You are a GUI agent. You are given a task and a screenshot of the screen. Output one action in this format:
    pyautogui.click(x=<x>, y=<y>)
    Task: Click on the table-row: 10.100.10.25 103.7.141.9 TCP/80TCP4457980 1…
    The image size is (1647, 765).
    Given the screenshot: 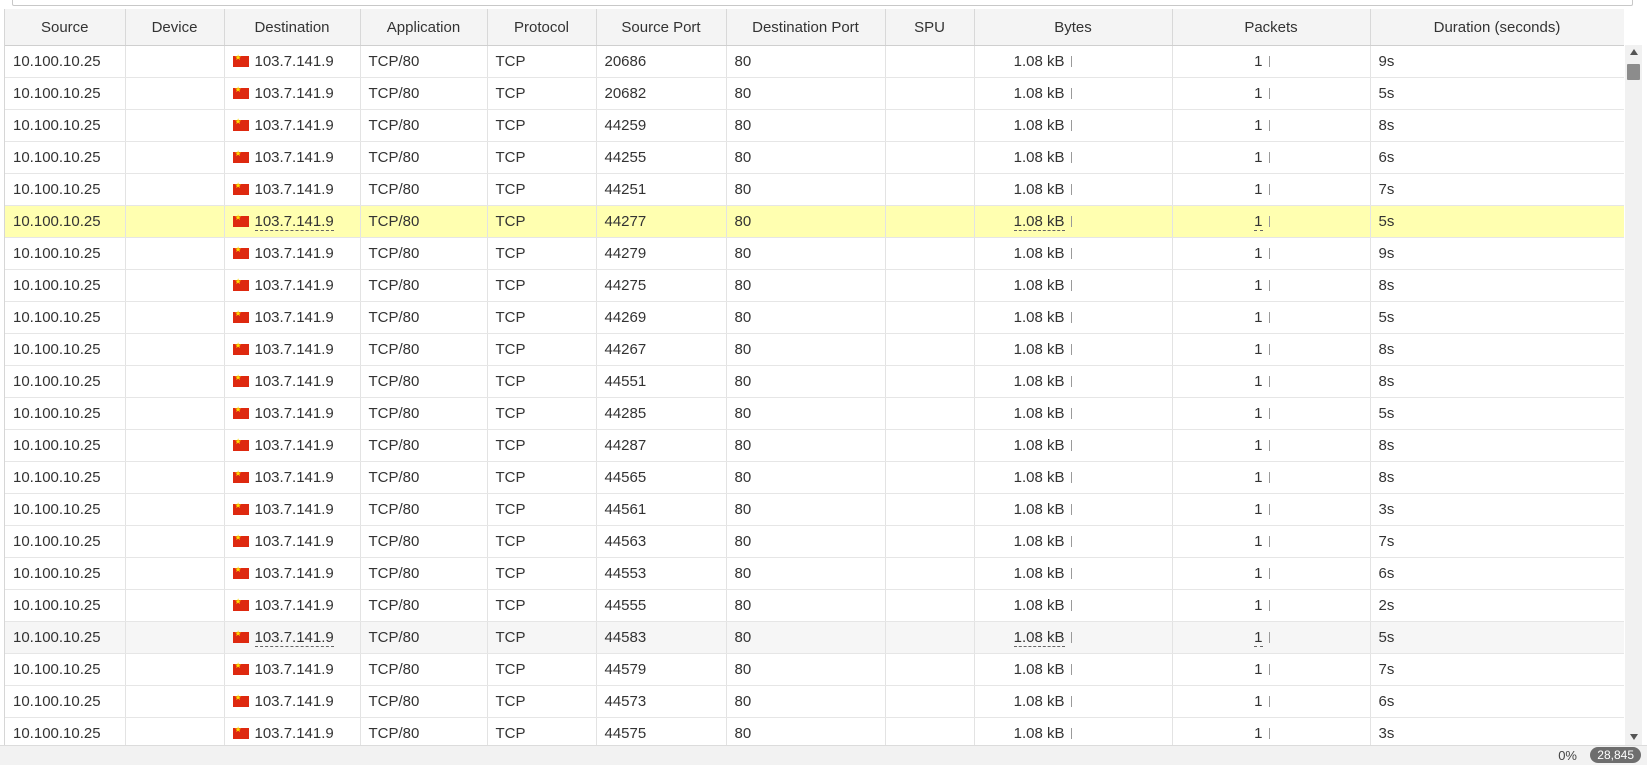 What is the action you would take?
    pyautogui.click(x=814, y=669)
    